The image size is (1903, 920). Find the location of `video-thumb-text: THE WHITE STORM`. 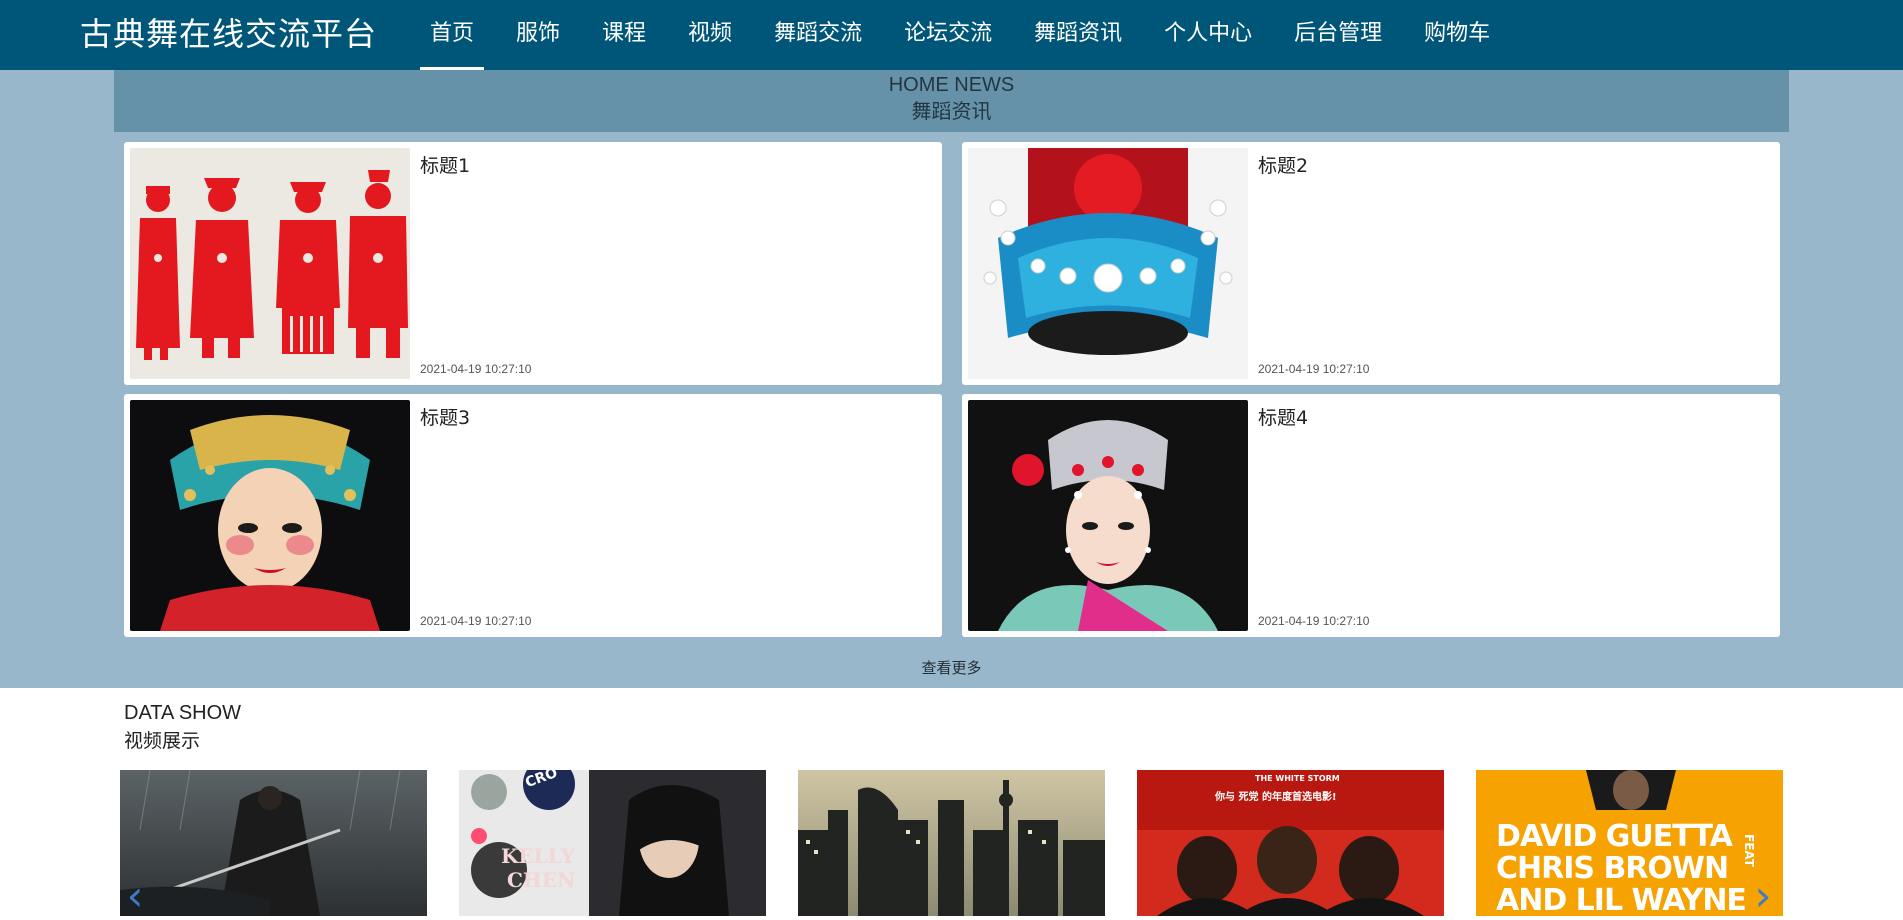

video-thumb-text: THE WHITE STORM is located at coordinates (1297, 778).